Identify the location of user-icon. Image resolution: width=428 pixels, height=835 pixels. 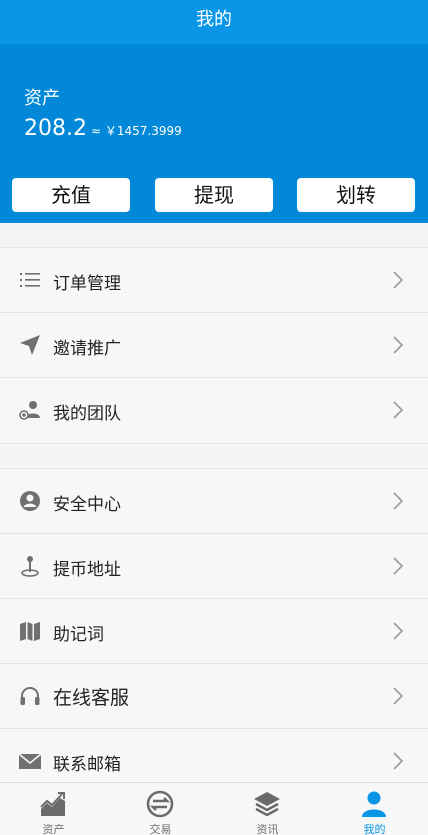
(374, 804).